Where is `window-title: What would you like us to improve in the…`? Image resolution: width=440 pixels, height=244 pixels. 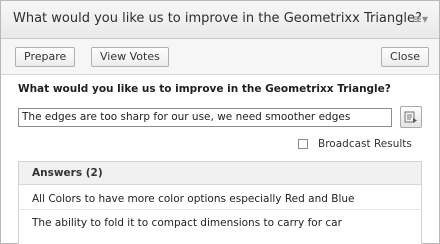 window-title: What would you like us to improve in the… is located at coordinates (217, 18).